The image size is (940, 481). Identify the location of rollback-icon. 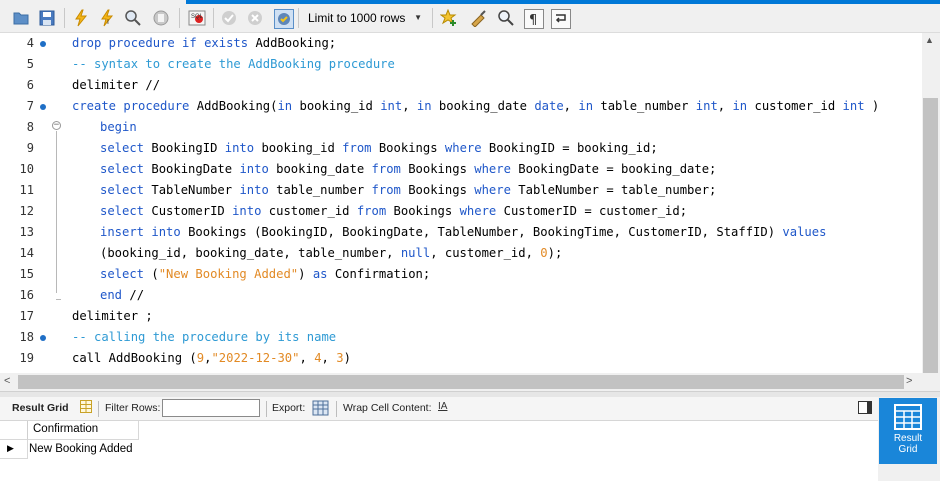
(255, 18).